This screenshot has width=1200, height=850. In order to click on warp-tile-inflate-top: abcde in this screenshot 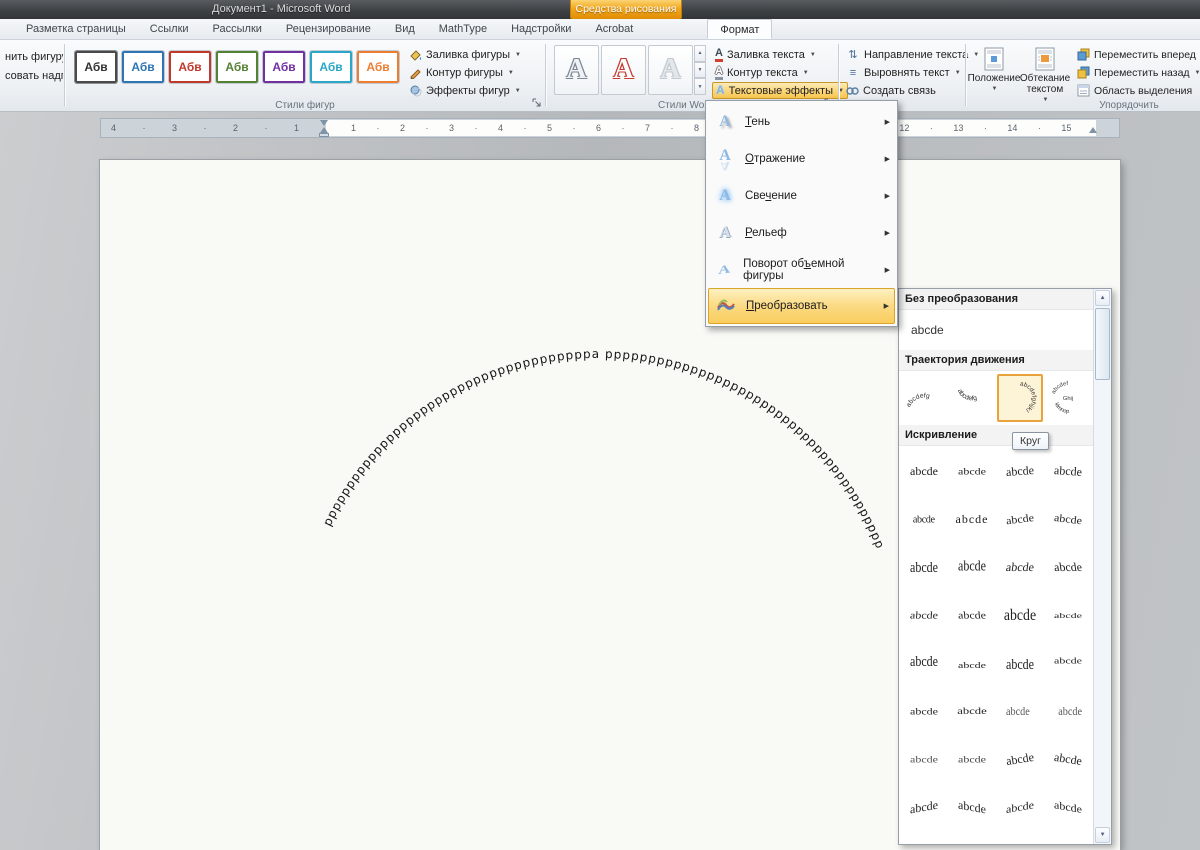, I will do `click(1020, 663)`.